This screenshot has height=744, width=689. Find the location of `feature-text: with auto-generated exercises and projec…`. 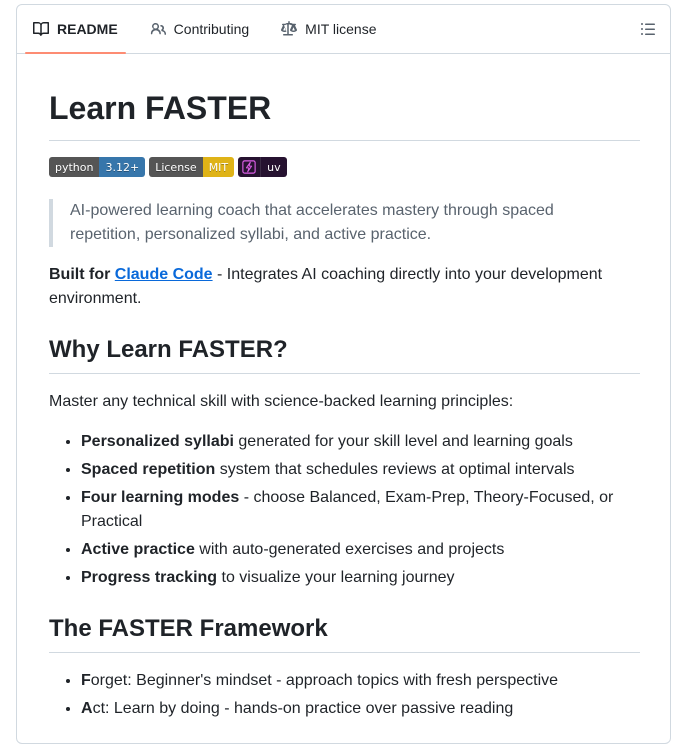

feature-text: with auto-generated exercises and projec… is located at coordinates (349, 549).